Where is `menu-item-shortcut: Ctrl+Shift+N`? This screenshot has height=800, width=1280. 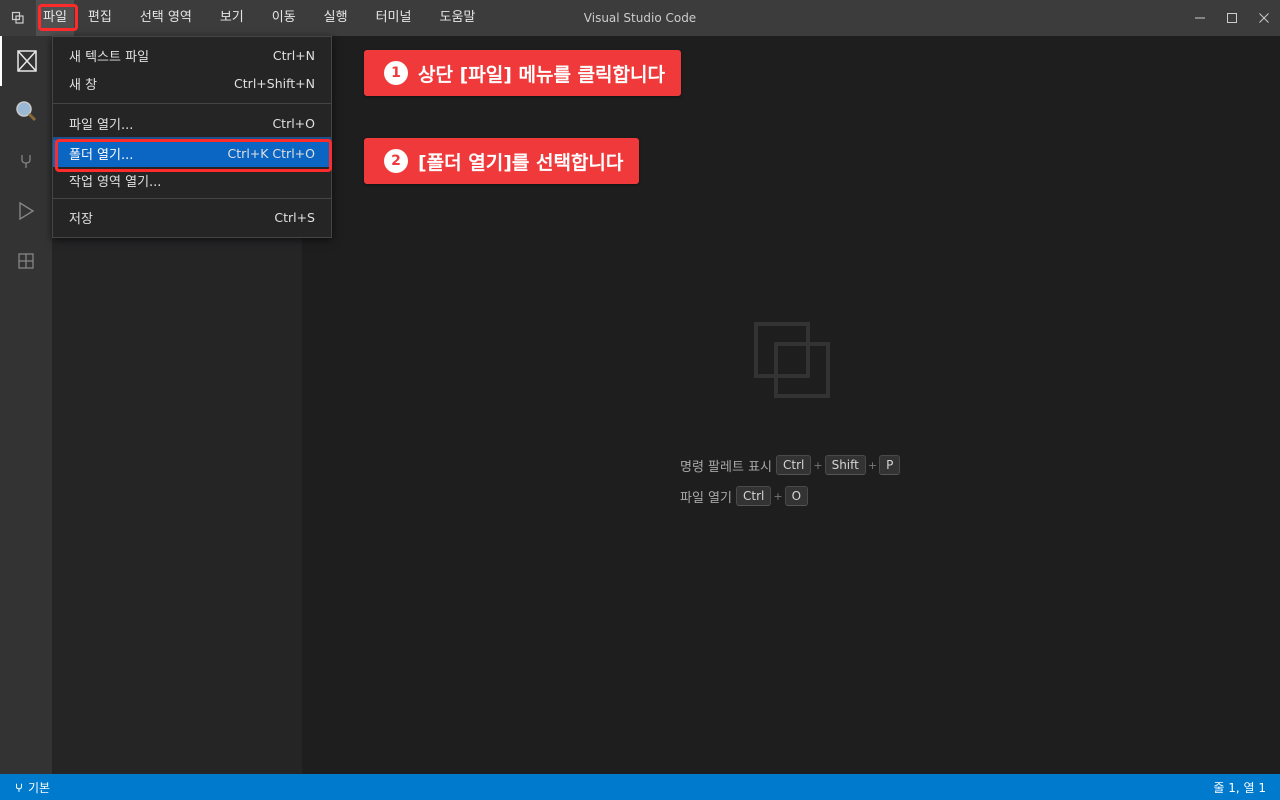
menu-item-shortcut: Ctrl+Shift+N is located at coordinates (274, 83).